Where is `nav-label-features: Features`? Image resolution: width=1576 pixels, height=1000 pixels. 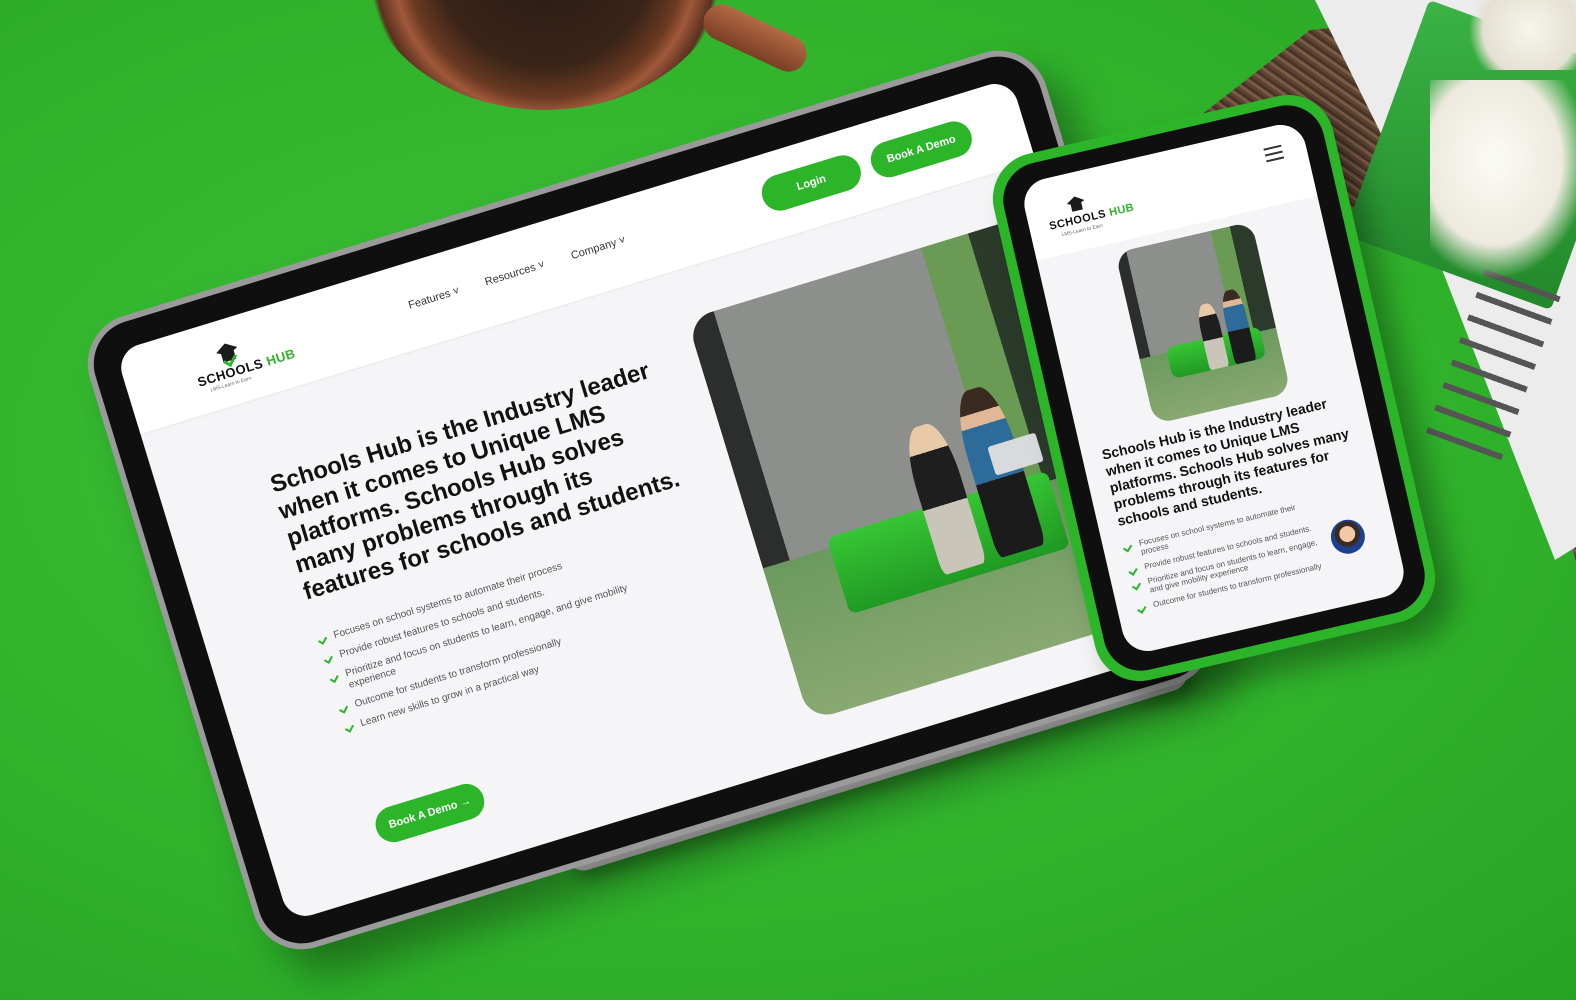
nav-label-features: Features is located at coordinates (430, 299).